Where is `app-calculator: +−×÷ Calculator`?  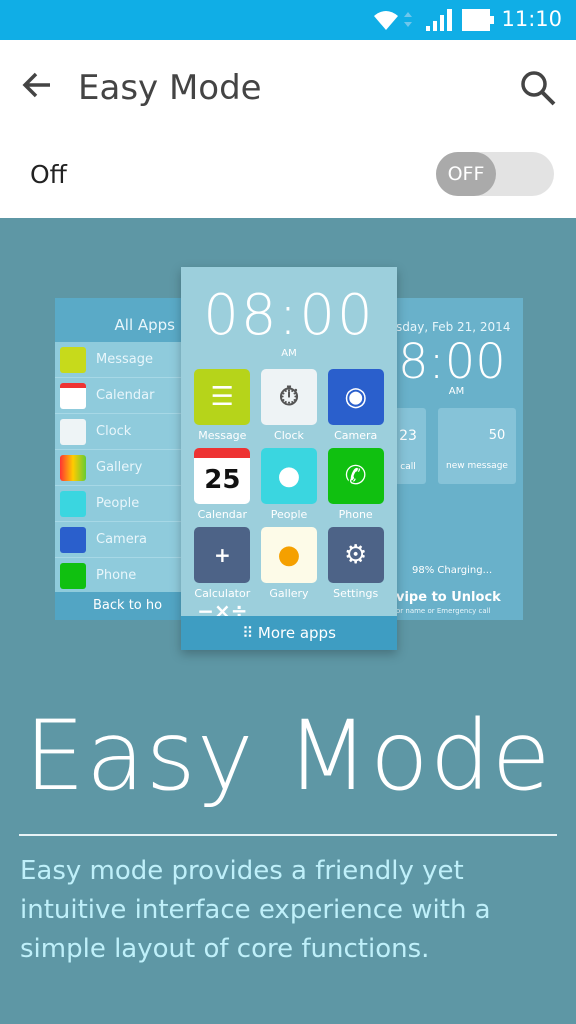
app-calculator: +−×÷ Calculator is located at coordinates (222, 575).